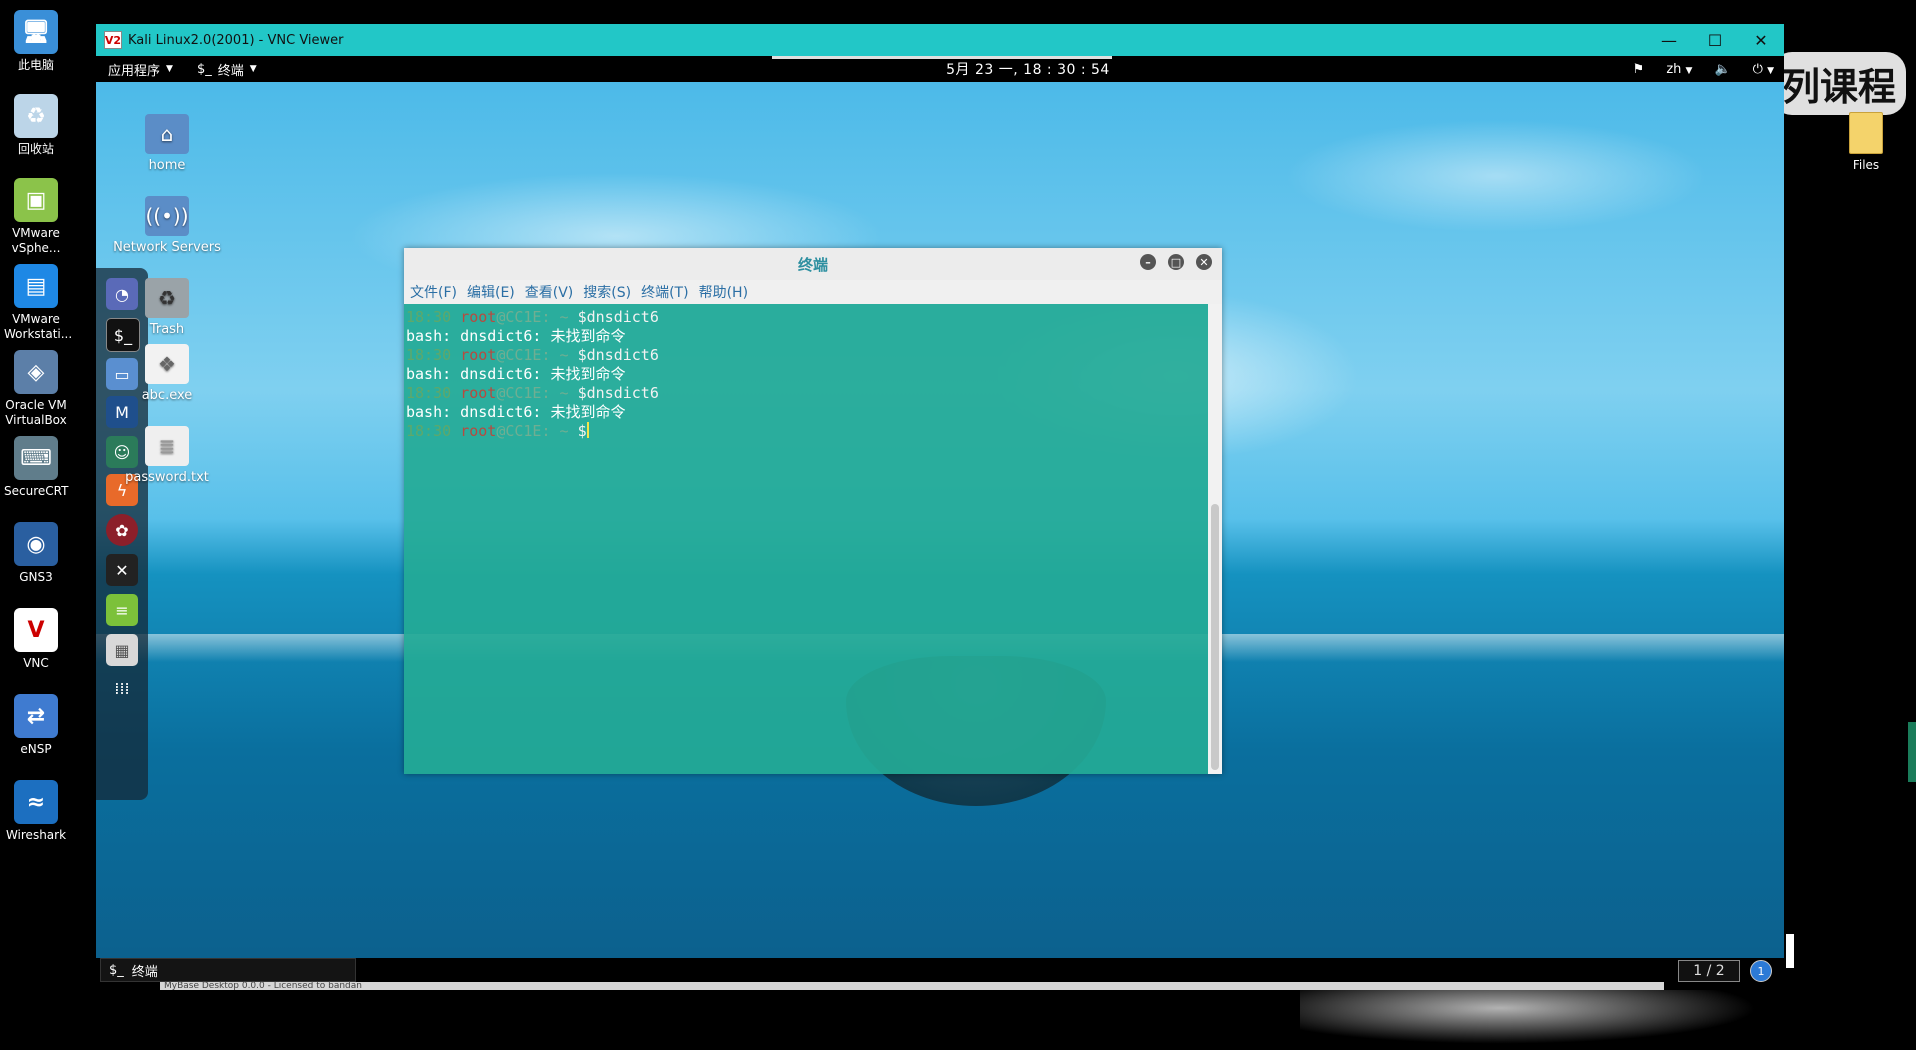 The width and height of the screenshot is (1916, 1050). I want to click on side-decor-bar, so click(1790, 951).